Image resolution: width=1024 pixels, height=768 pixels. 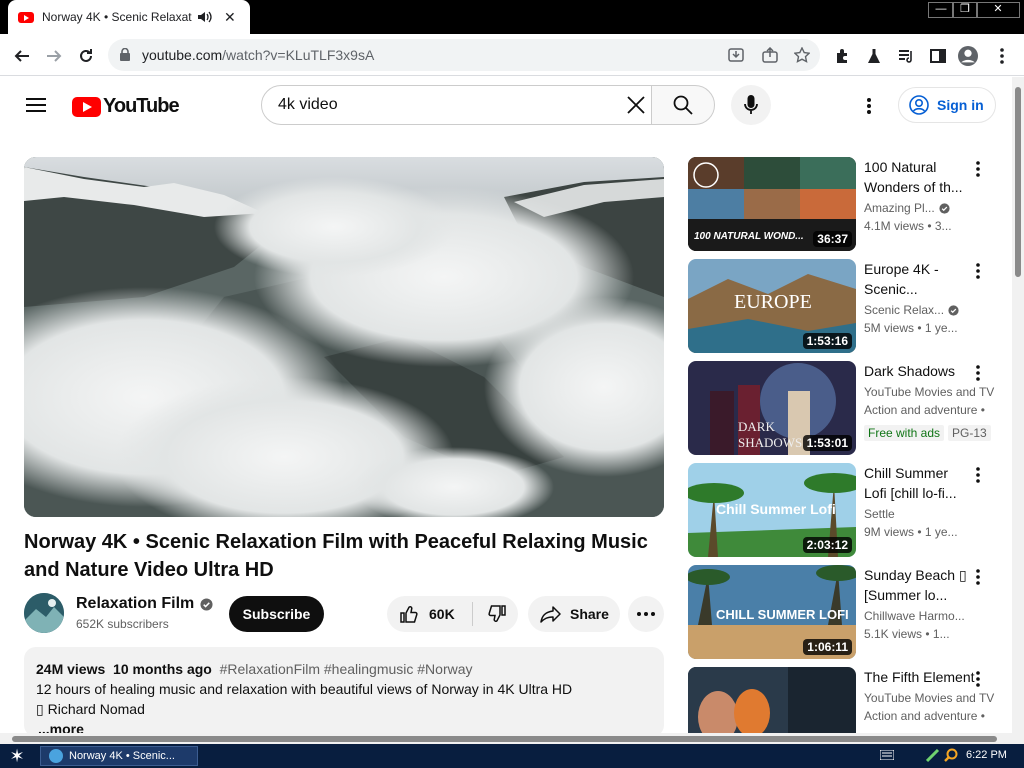 What do you see at coordinates (54, 56) in the screenshot?
I see `forward-arrow-icon` at bounding box center [54, 56].